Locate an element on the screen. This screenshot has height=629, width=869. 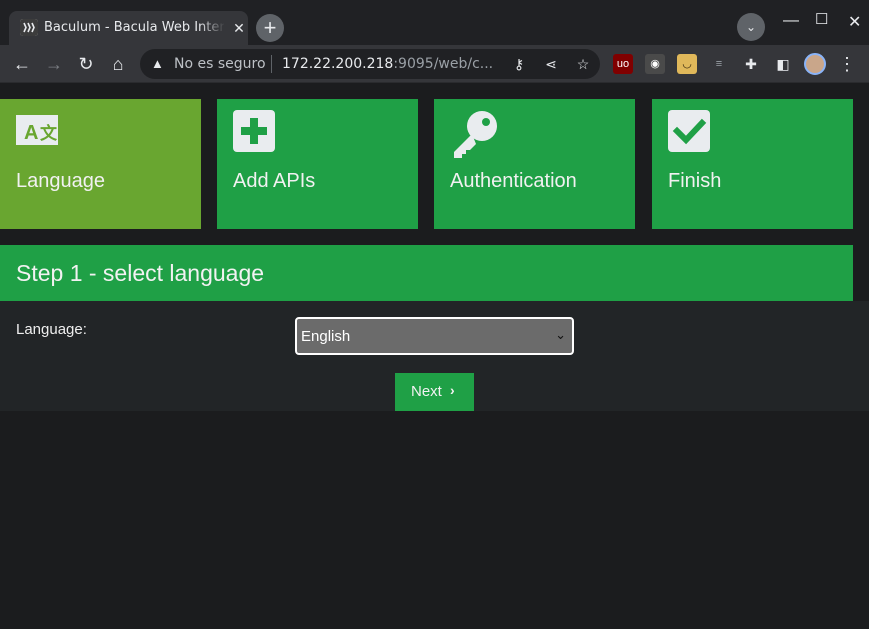
back-arrow-icon: ← is located at coordinates (22, 64).